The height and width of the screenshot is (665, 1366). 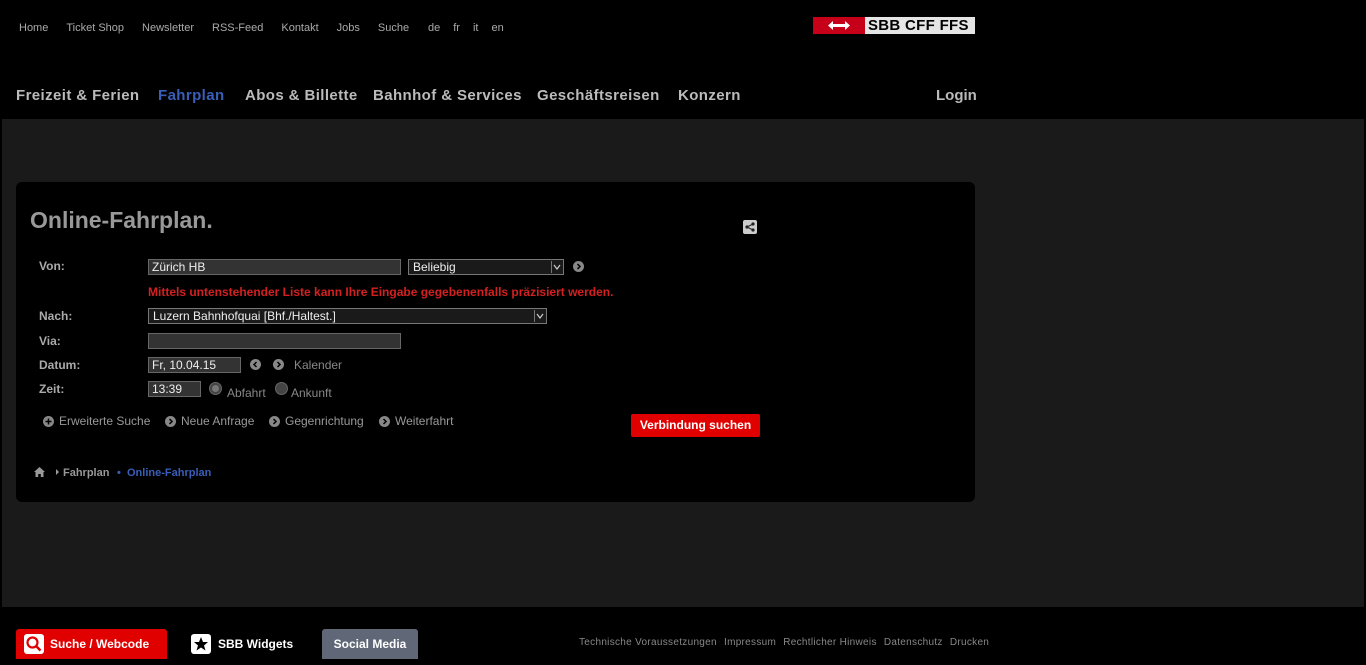 What do you see at coordinates (281, 388) in the screenshot?
I see `arrival-radio` at bounding box center [281, 388].